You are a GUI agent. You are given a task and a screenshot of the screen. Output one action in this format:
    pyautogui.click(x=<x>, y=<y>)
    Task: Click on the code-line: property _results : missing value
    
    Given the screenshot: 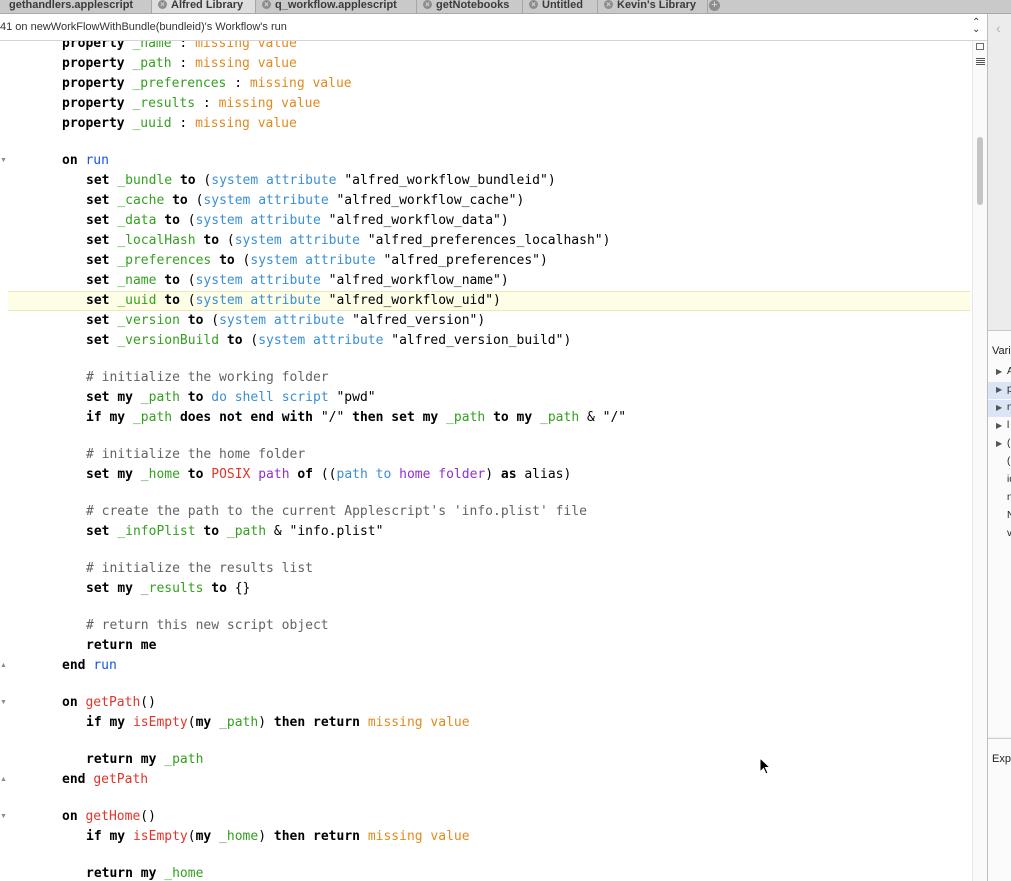 What is the action you would take?
    pyautogui.click(x=486, y=104)
    